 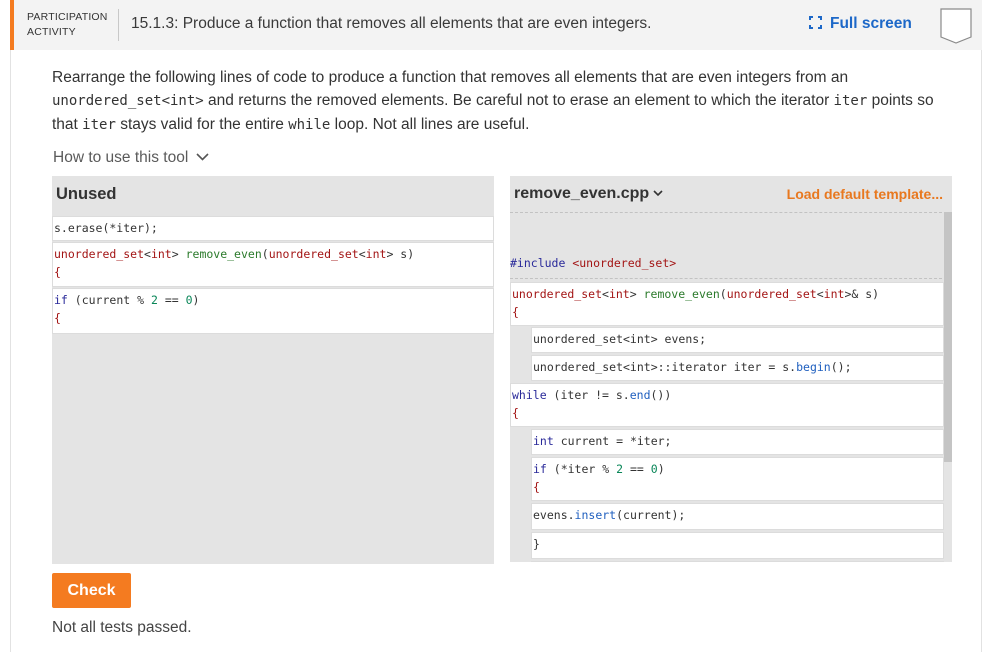 What do you see at coordinates (202, 124) in the screenshot?
I see `instr-text-4: stays valid for the entire` at bounding box center [202, 124].